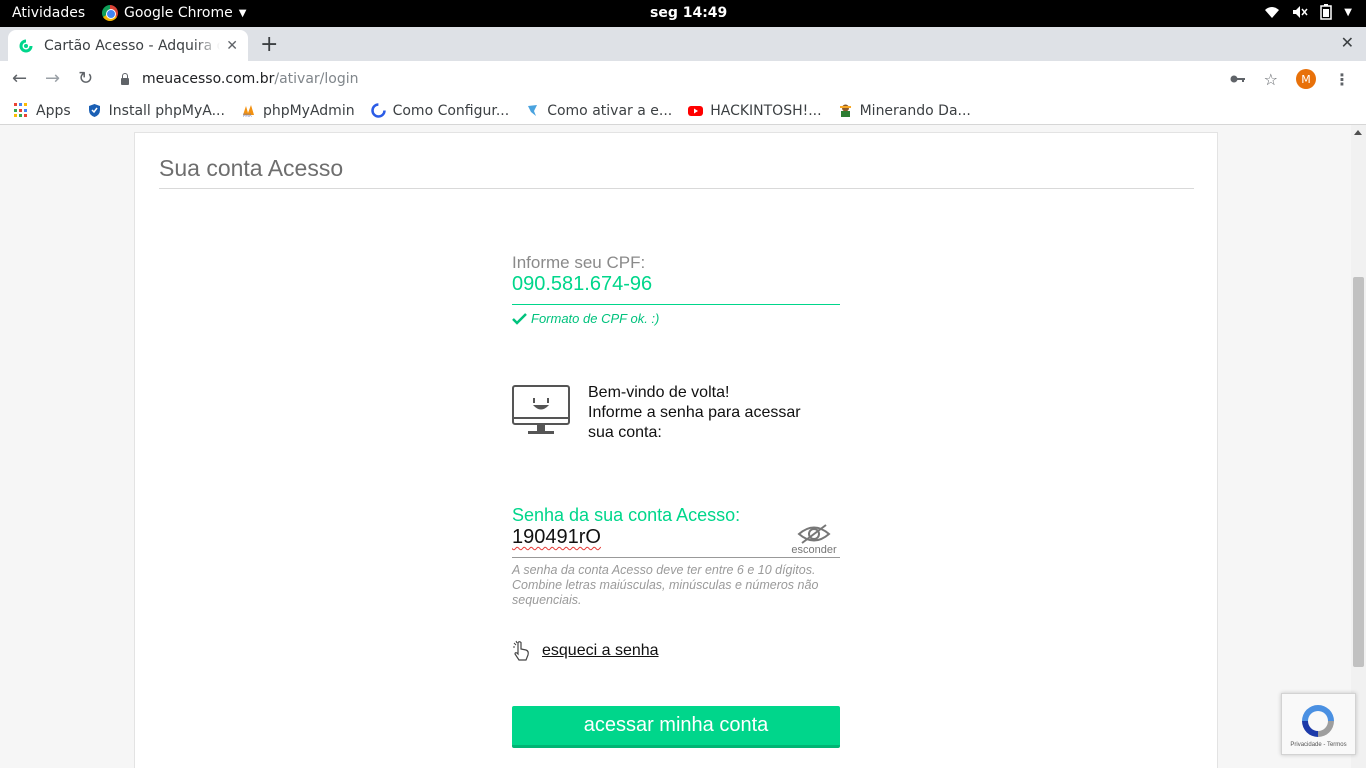 This screenshot has height=768, width=1366. I want to click on system-top-bar: Atividades Google Chrome ▼ seg 14:49 ▼, so click(683, 13).